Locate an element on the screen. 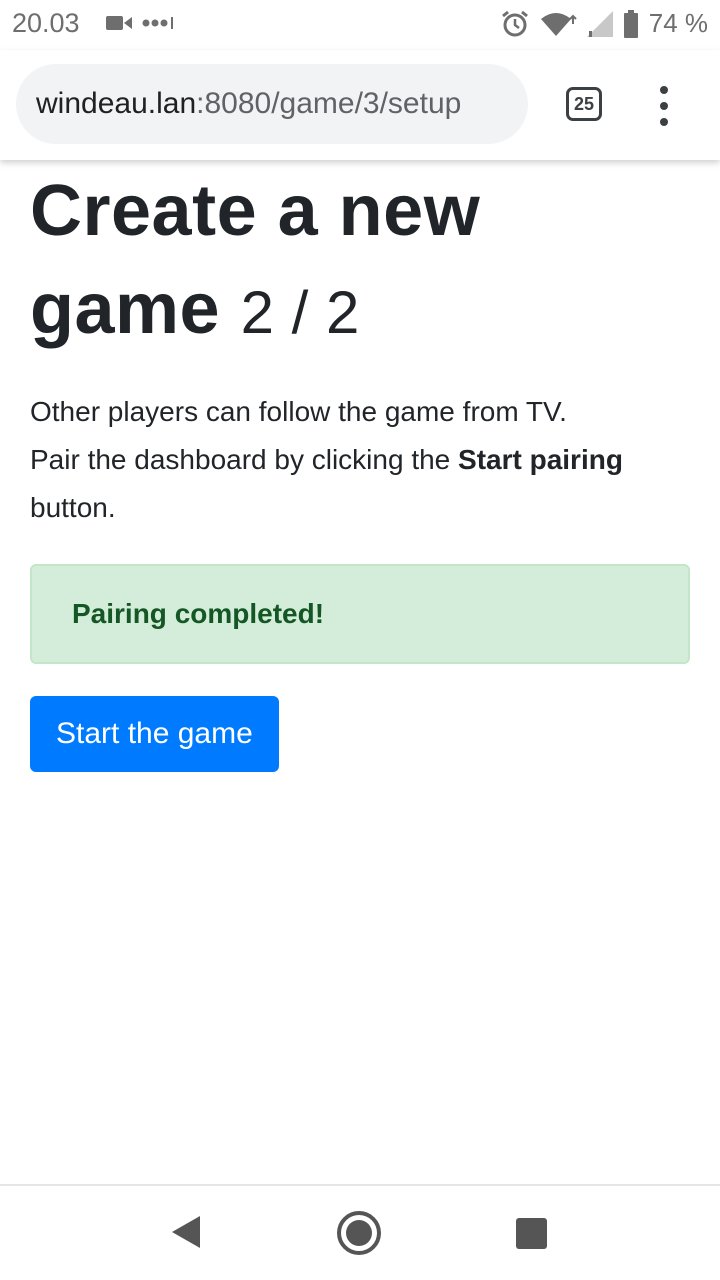 The width and height of the screenshot is (720, 1280). tab-count: 25 is located at coordinates (584, 103).